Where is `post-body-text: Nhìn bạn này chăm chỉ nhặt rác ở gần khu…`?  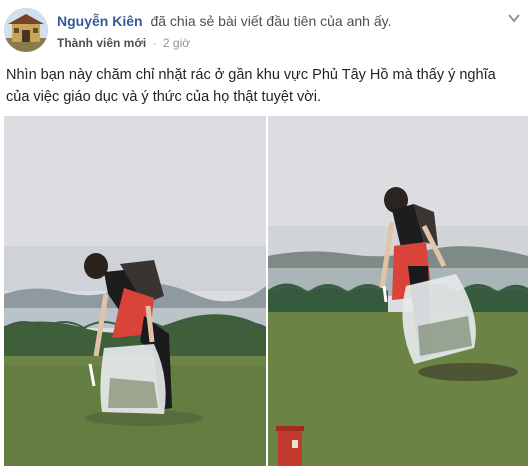 post-body-text: Nhìn bạn này chăm chỉ nhặt rác ở gần khu… is located at coordinates (251, 86).